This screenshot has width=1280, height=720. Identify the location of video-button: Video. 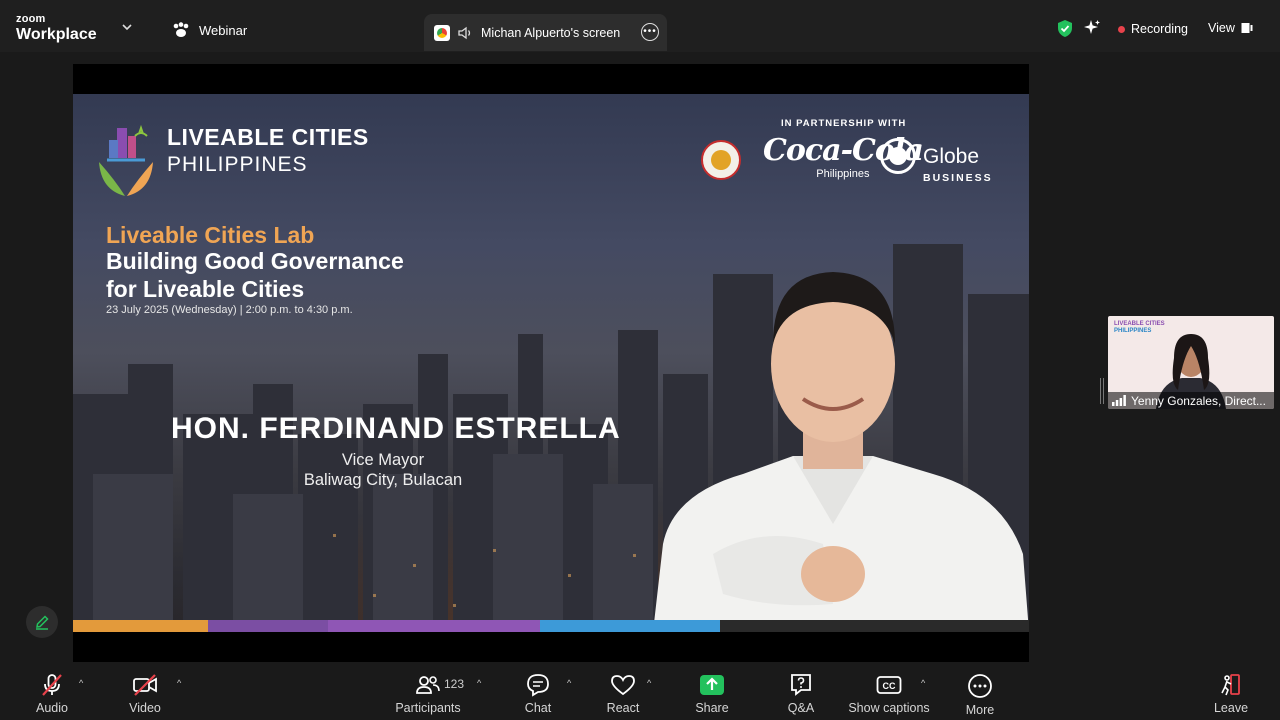
(145, 692).